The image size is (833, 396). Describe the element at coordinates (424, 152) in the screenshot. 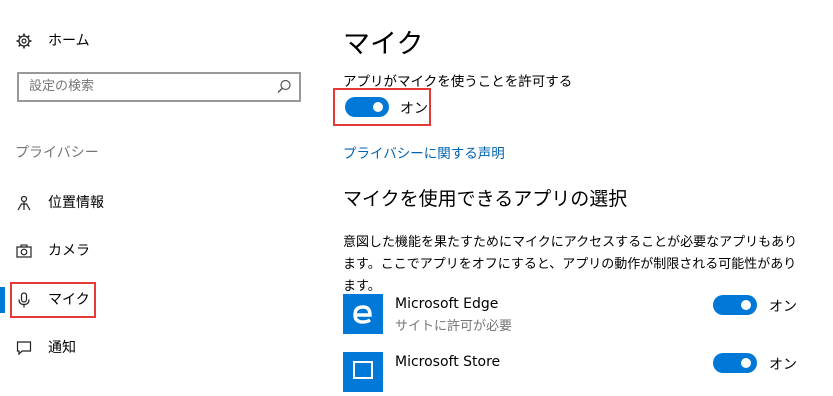

I see `privacy-statement-link: プライバシーに関する声明` at that location.